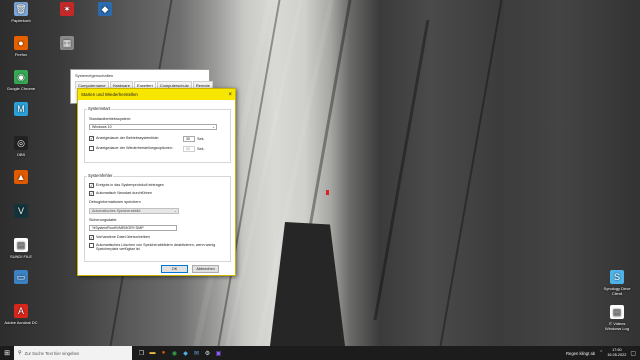 The image size is (640, 360). Describe the element at coordinates (21, 54) in the screenshot. I see `shortcut-label: Firefox` at that location.